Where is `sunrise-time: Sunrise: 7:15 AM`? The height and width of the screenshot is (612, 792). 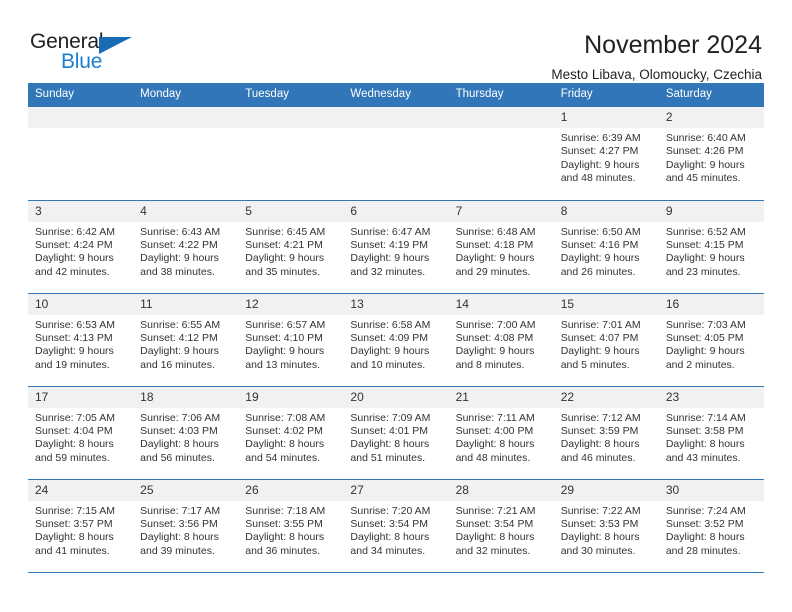
sunrise-time: Sunrise: 7:15 AM is located at coordinates (75, 510).